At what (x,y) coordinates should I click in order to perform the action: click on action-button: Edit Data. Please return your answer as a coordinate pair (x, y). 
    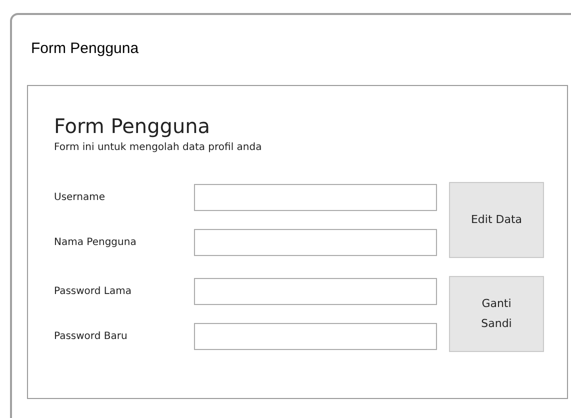
    Looking at the image, I should click on (496, 220).